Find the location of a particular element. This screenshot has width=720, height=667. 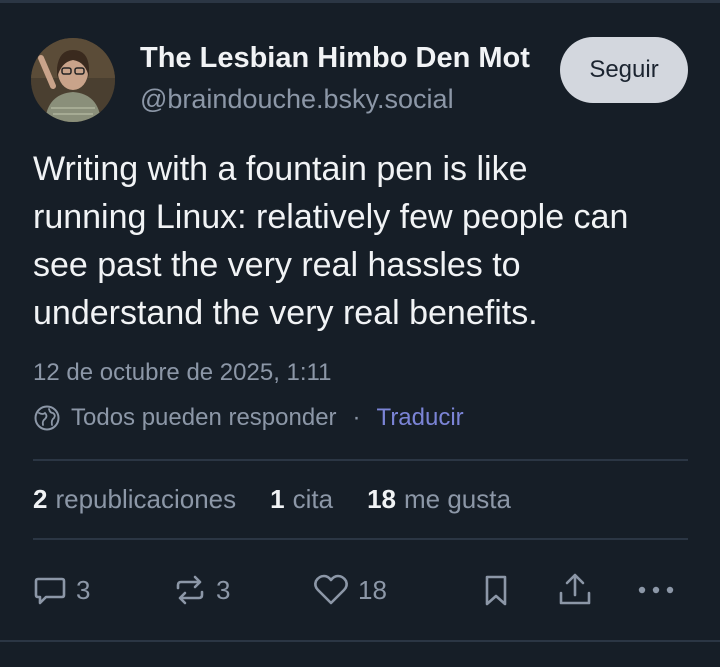

likes-label: me gusta is located at coordinates (457, 498).